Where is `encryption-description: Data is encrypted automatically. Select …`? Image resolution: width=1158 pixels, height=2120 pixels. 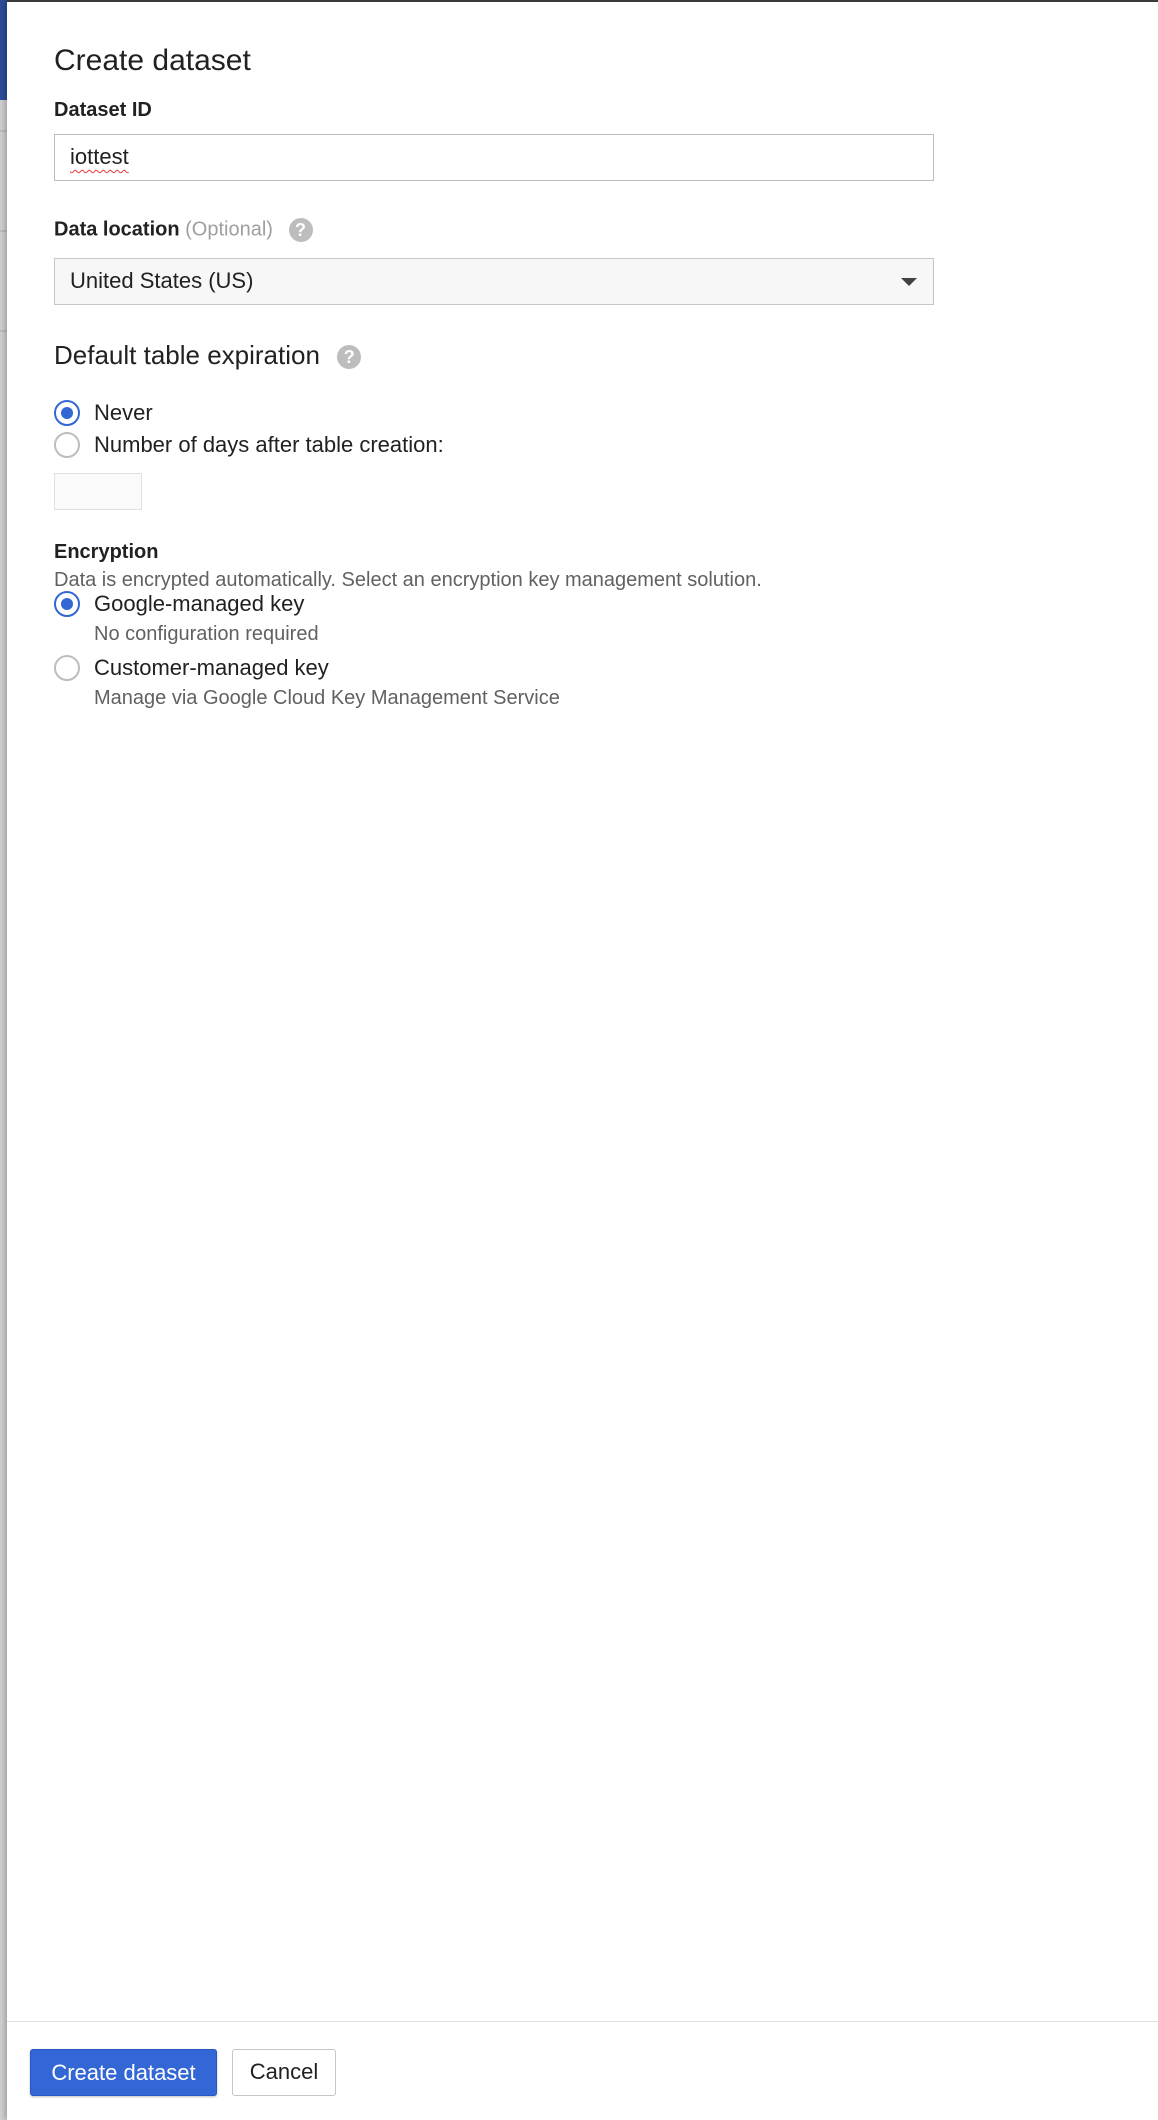 encryption-description: Data is encrypted automatically. Select … is located at coordinates (408, 580).